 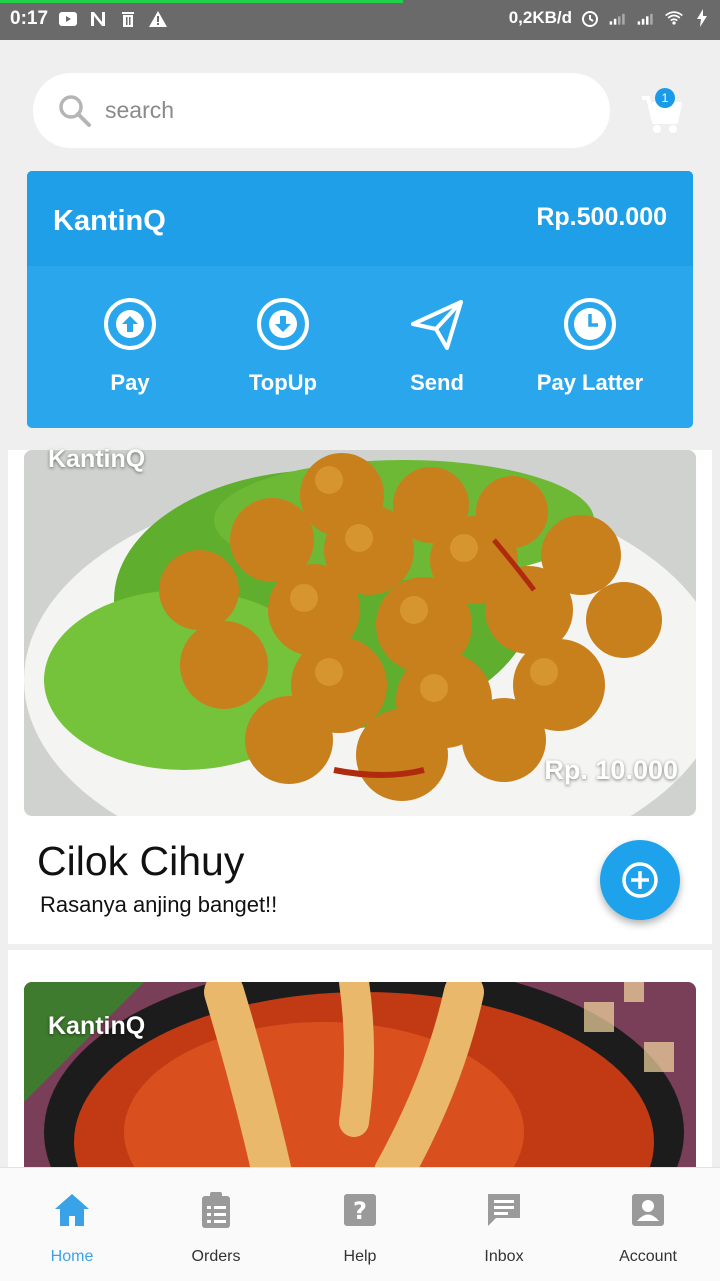 What do you see at coordinates (504, 1228) in the screenshot?
I see `nav-inbox: Inbox` at bounding box center [504, 1228].